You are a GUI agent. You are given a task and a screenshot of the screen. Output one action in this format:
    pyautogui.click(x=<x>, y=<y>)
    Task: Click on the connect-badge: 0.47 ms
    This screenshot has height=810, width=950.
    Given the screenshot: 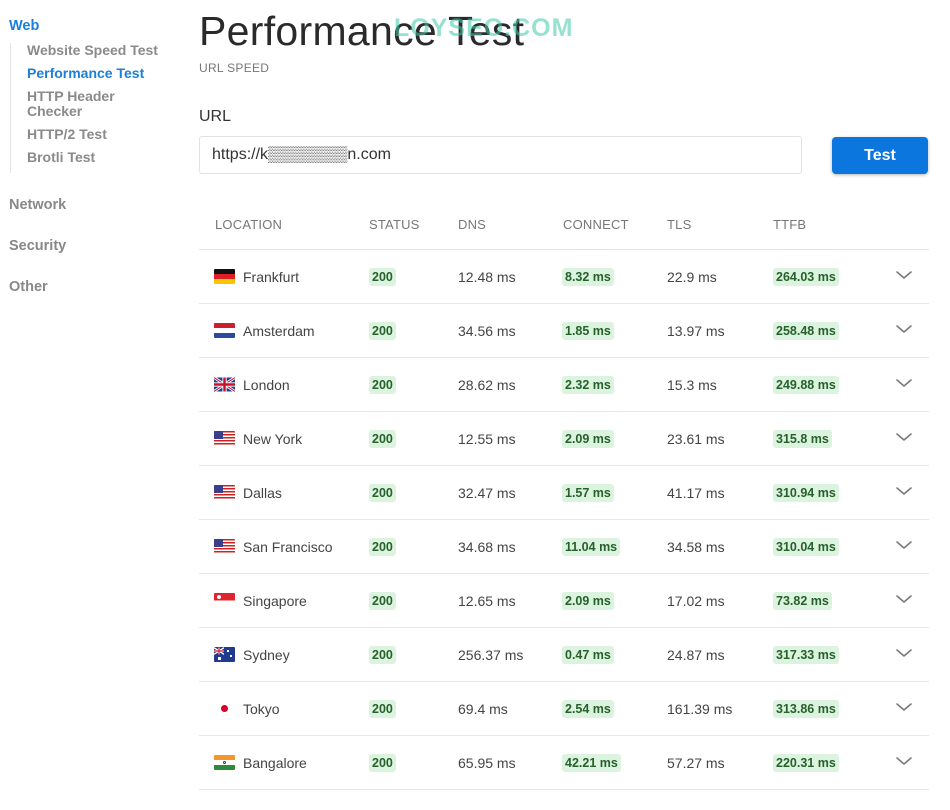 What is the action you would take?
    pyautogui.click(x=588, y=654)
    